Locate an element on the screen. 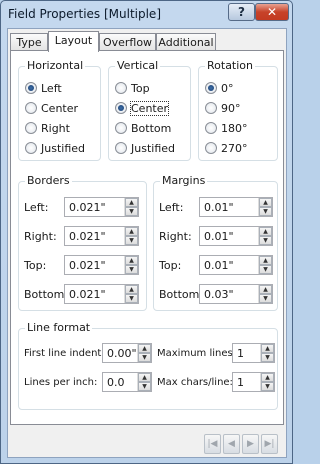 The height and width of the screenshot is (464, 320). margin-right-row: Right: 0.01" ▲ ▼ is located at coordinates (216, 236).